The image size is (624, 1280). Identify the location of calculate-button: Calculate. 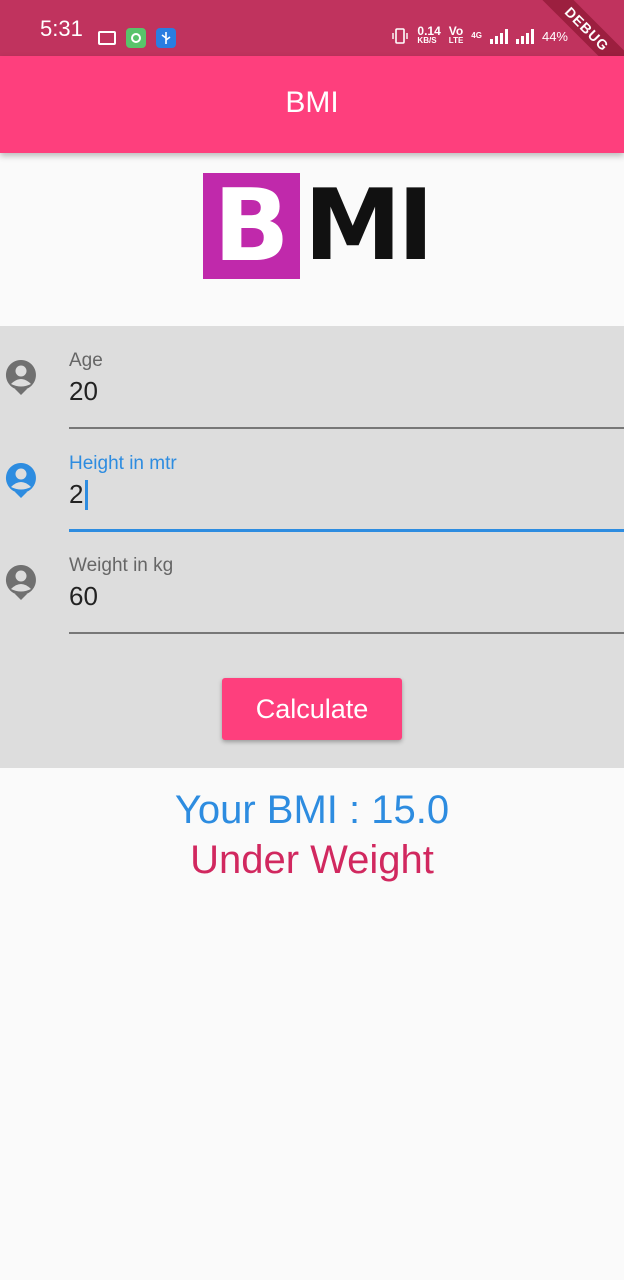
(312, 709).